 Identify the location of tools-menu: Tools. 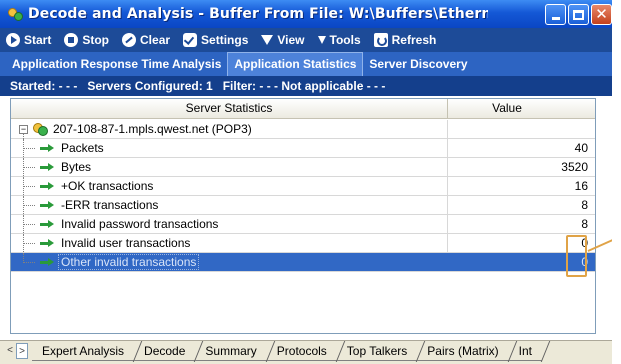
(339, 40).